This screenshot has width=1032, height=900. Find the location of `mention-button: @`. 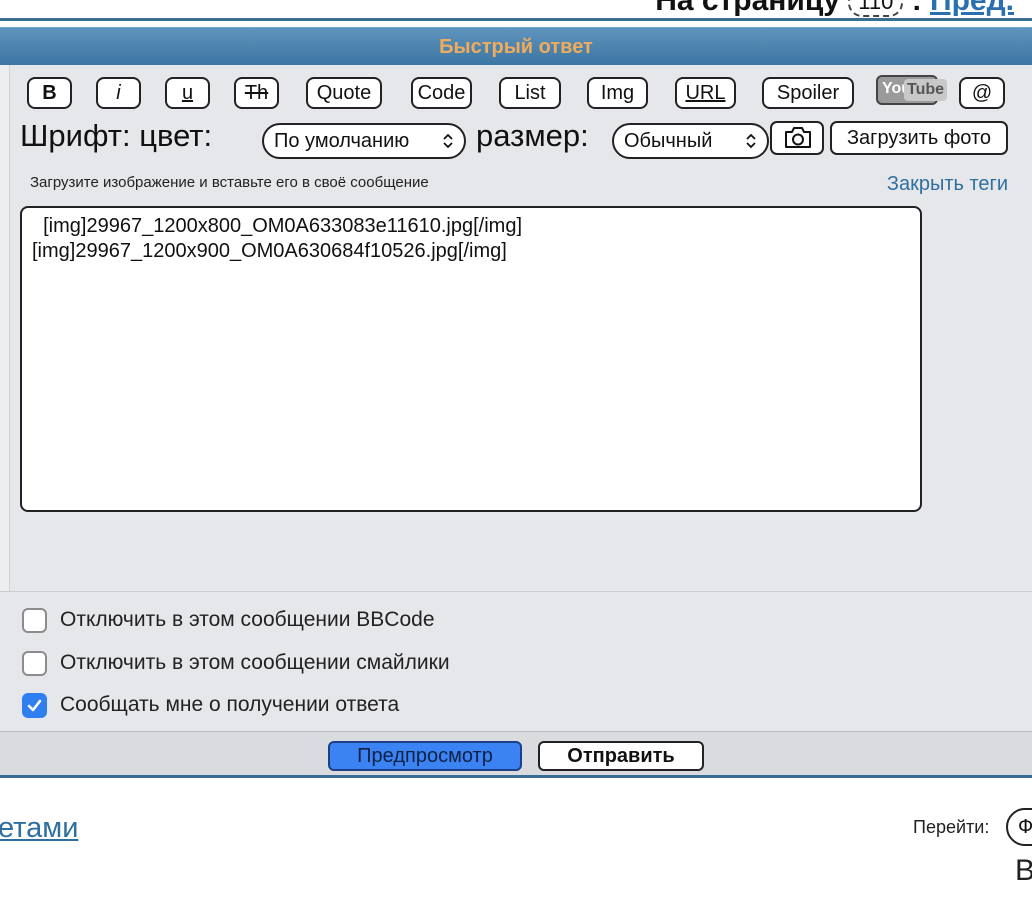

mention-button: @ is located at coordinates (982, 93).